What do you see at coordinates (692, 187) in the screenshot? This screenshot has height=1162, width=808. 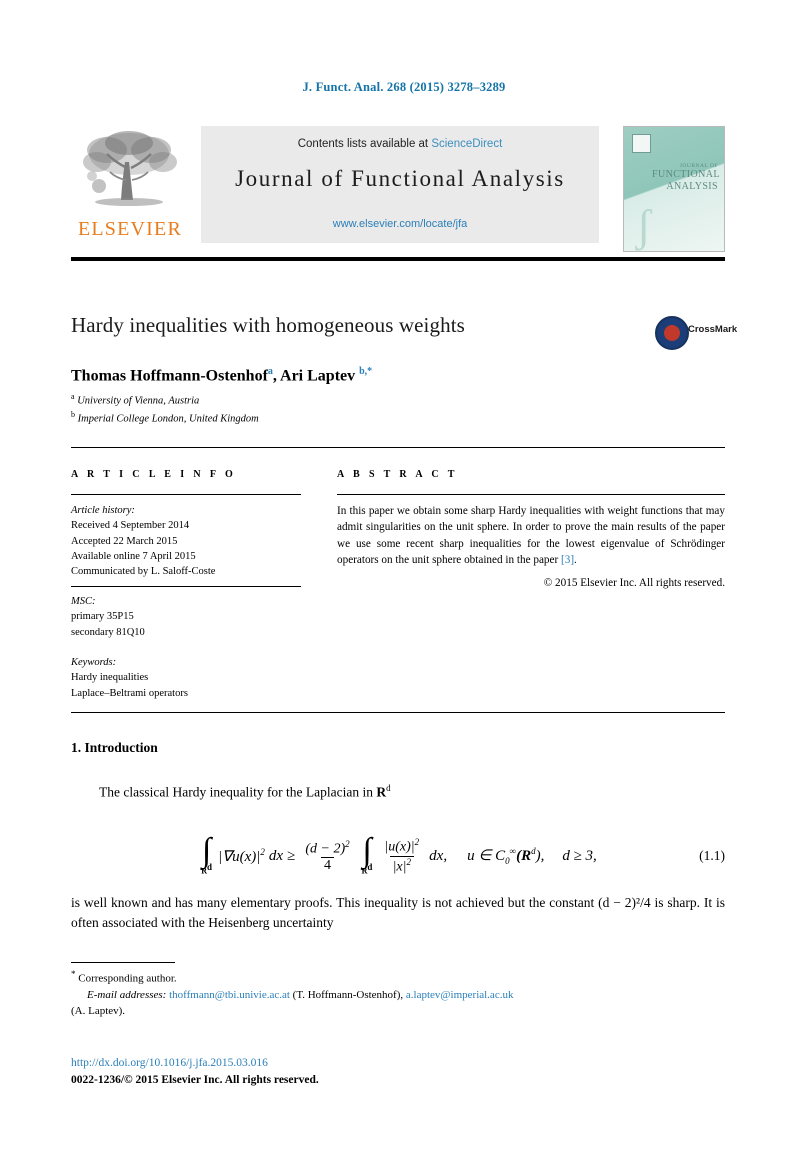 I see `cover-line-3: ANALYSIS` at bounding box center [692, 187].